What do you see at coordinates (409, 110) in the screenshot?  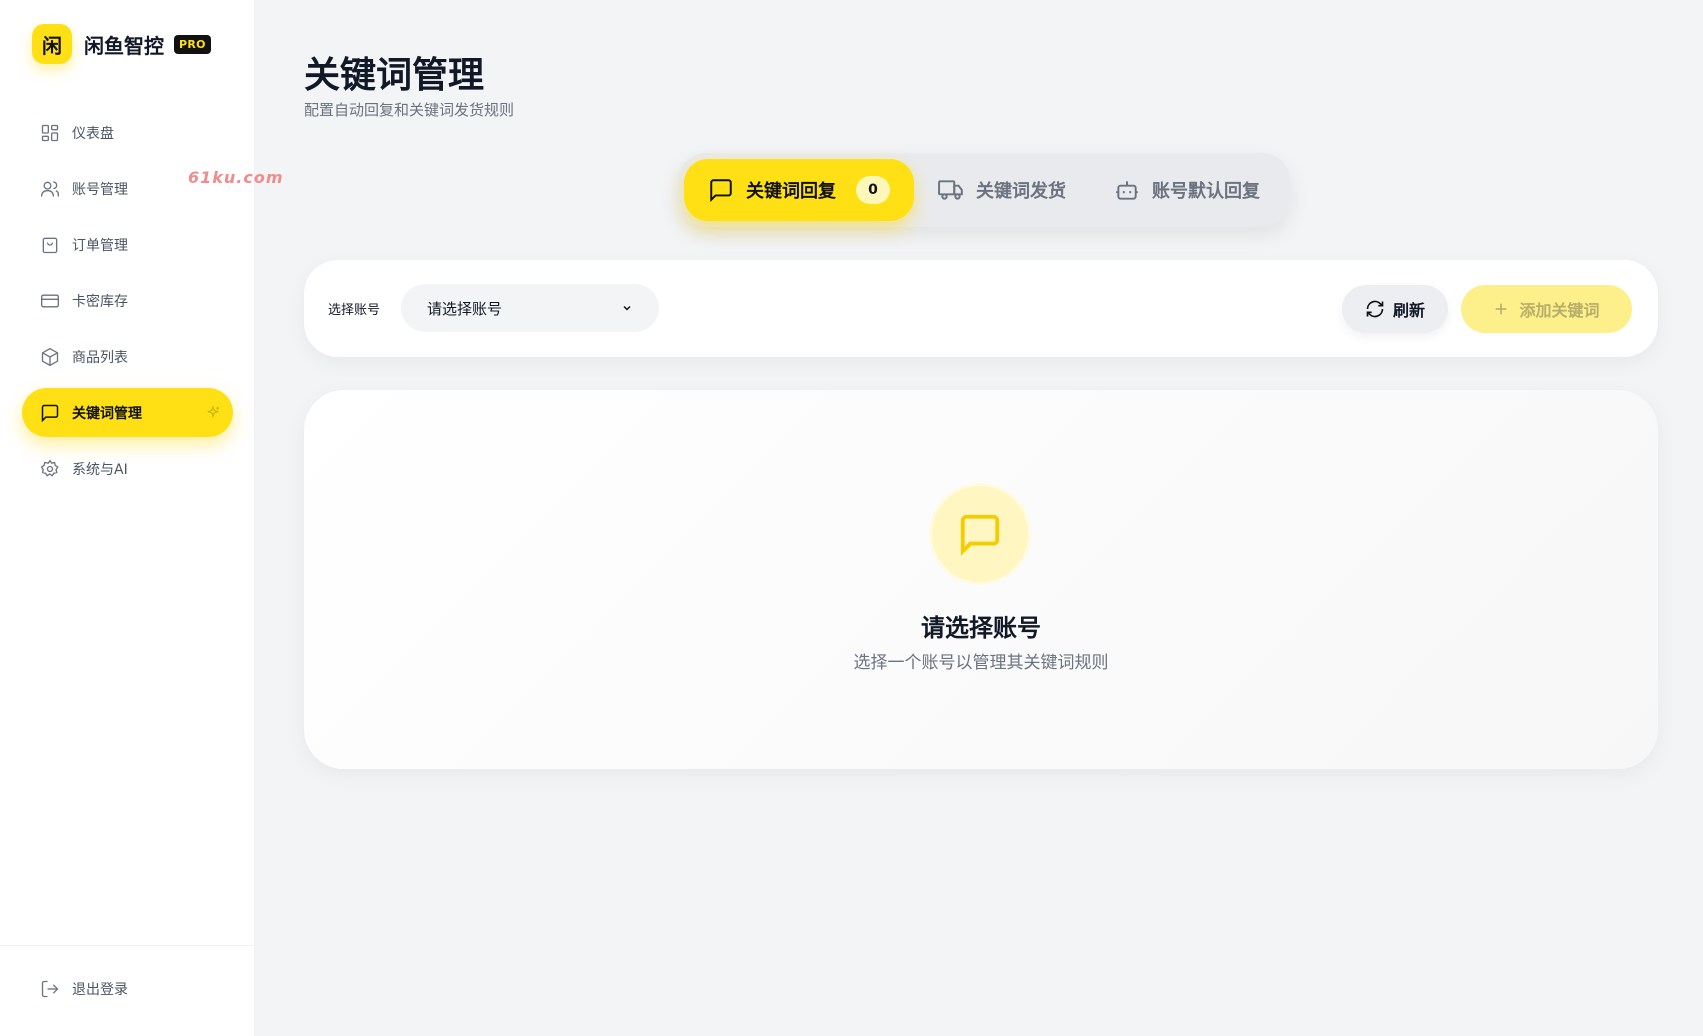 I see `page-subtitle: 配置自动回复和关键词发货规则` at bounding box center [409, 110].